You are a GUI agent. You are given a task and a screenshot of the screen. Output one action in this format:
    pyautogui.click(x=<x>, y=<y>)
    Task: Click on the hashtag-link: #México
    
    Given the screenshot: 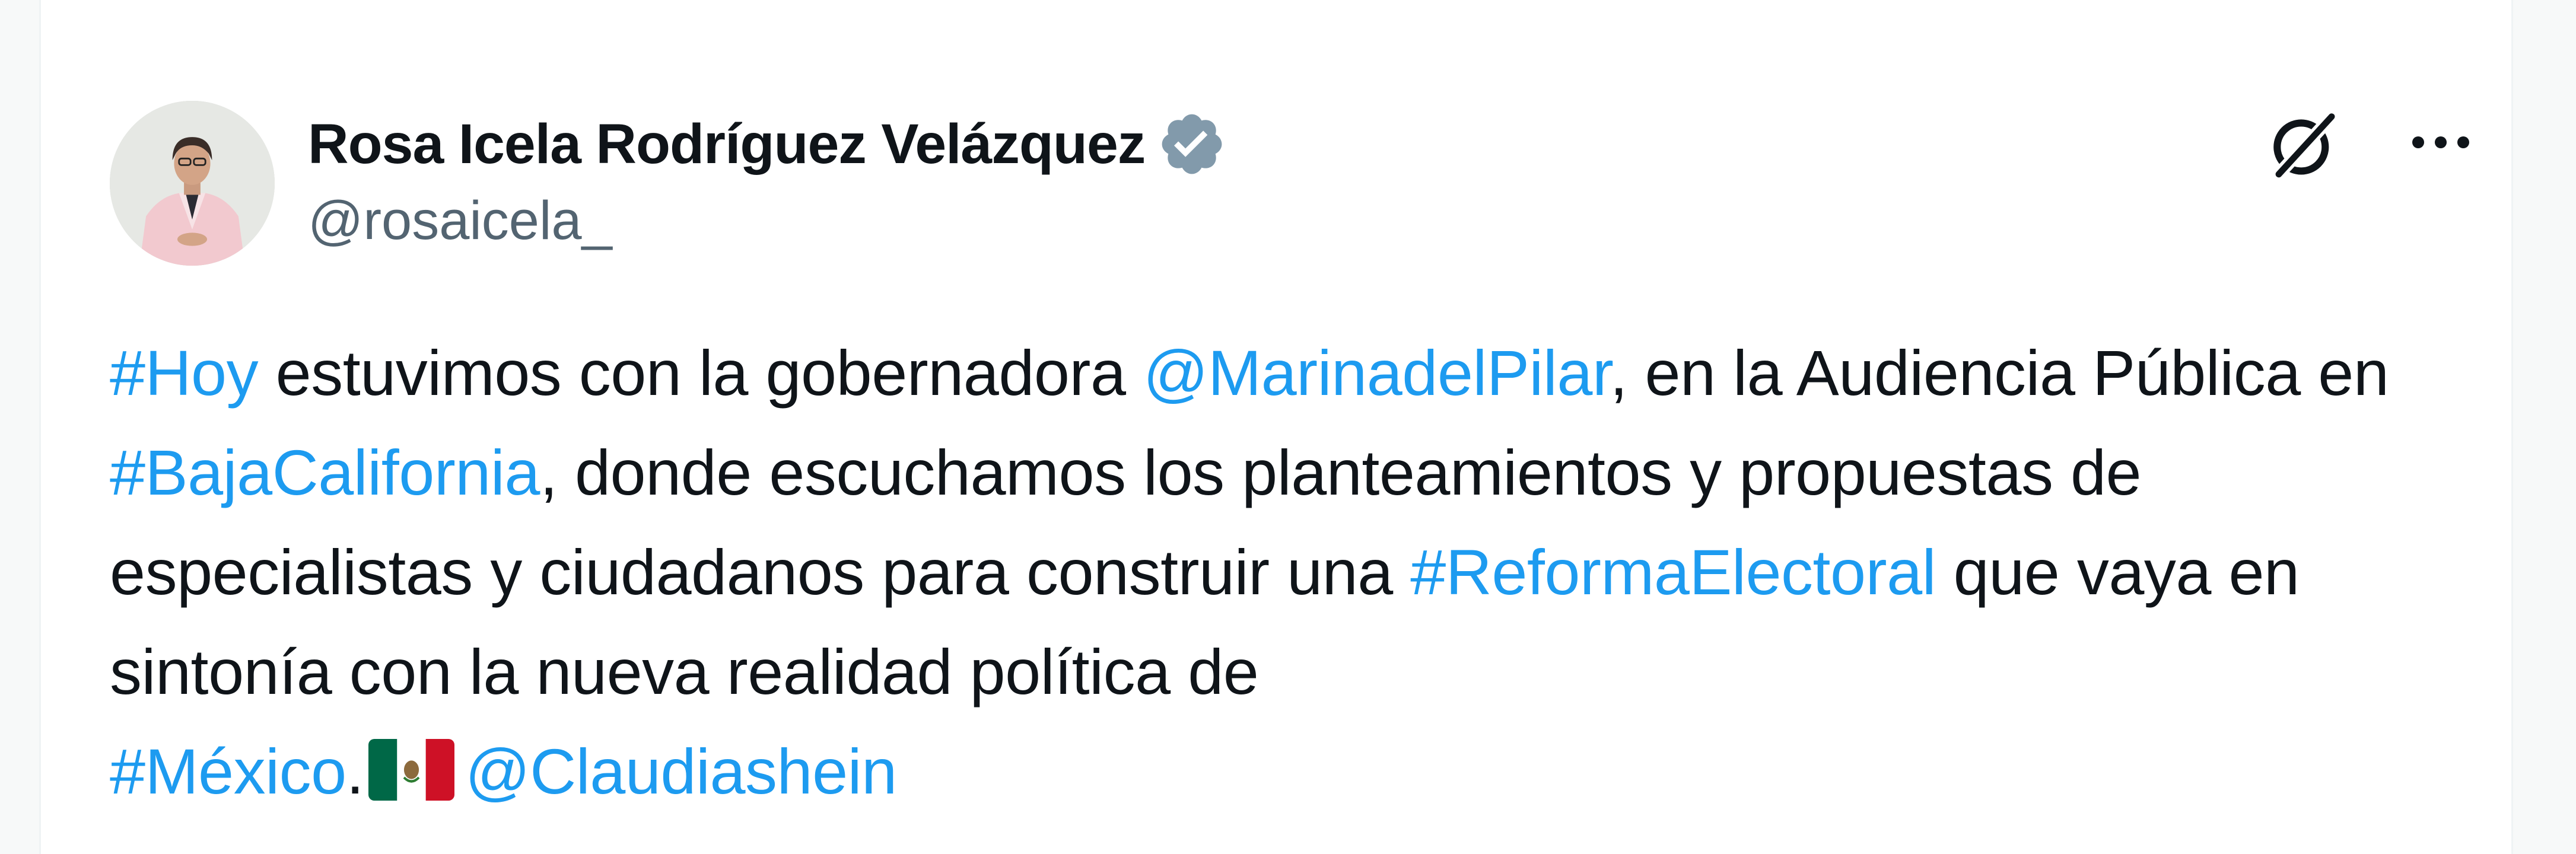 What is the action you would take?
    pyautogui.click(x=228, y=771)
    